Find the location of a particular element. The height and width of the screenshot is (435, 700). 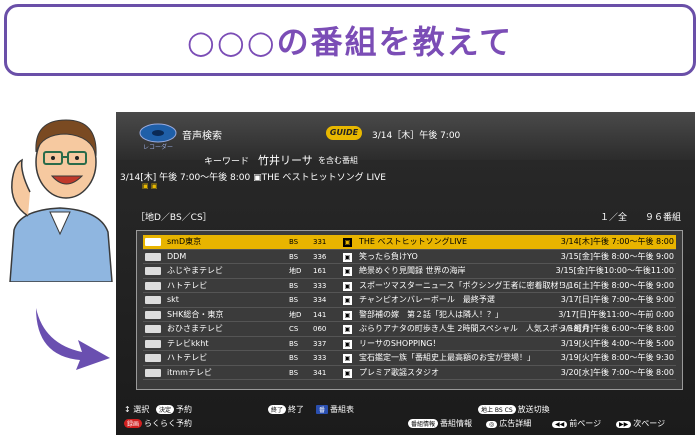

guide-badge: GUIDE is located at coordinates (344, 133).